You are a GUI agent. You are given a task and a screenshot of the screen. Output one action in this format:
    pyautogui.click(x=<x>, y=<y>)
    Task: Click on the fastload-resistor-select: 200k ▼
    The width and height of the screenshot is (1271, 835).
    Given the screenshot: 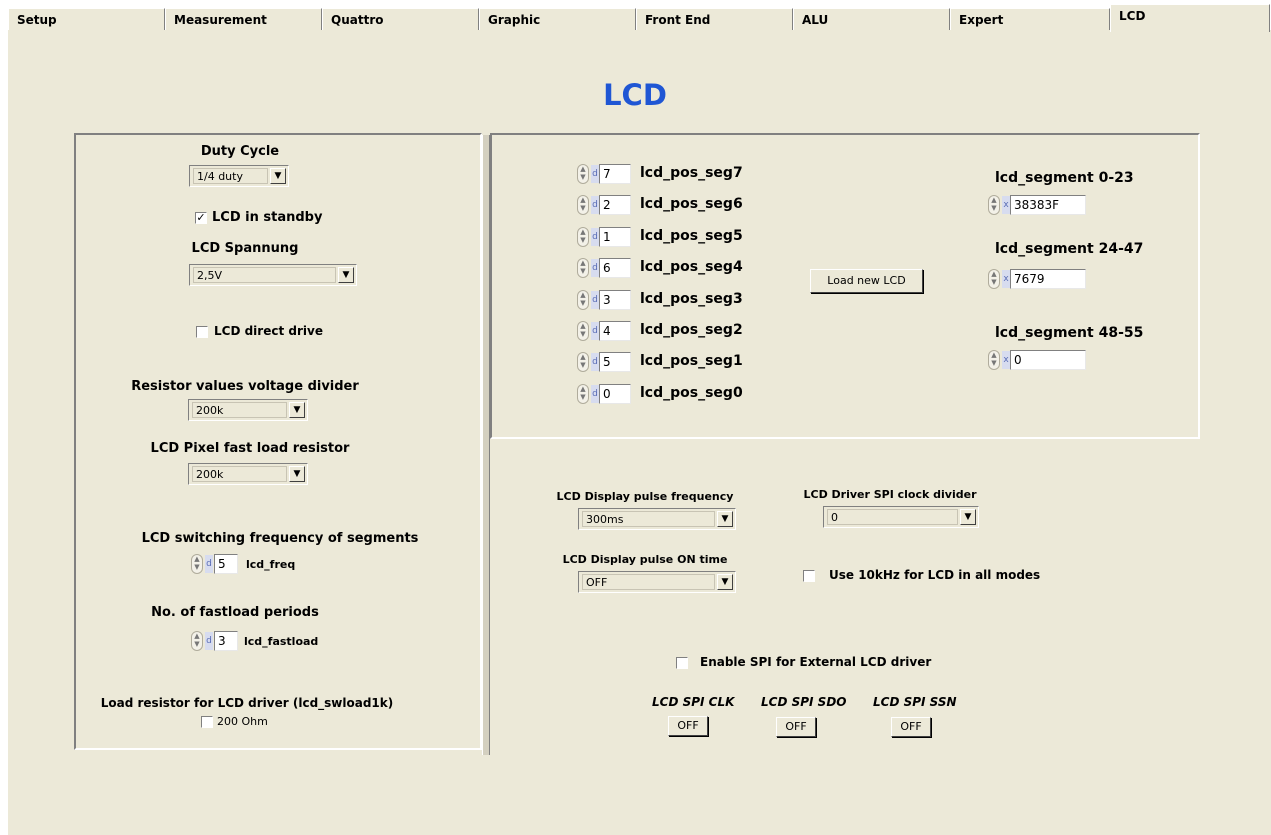 What is the action you would take?
    pyautogui.click(x=248, y=474)
    